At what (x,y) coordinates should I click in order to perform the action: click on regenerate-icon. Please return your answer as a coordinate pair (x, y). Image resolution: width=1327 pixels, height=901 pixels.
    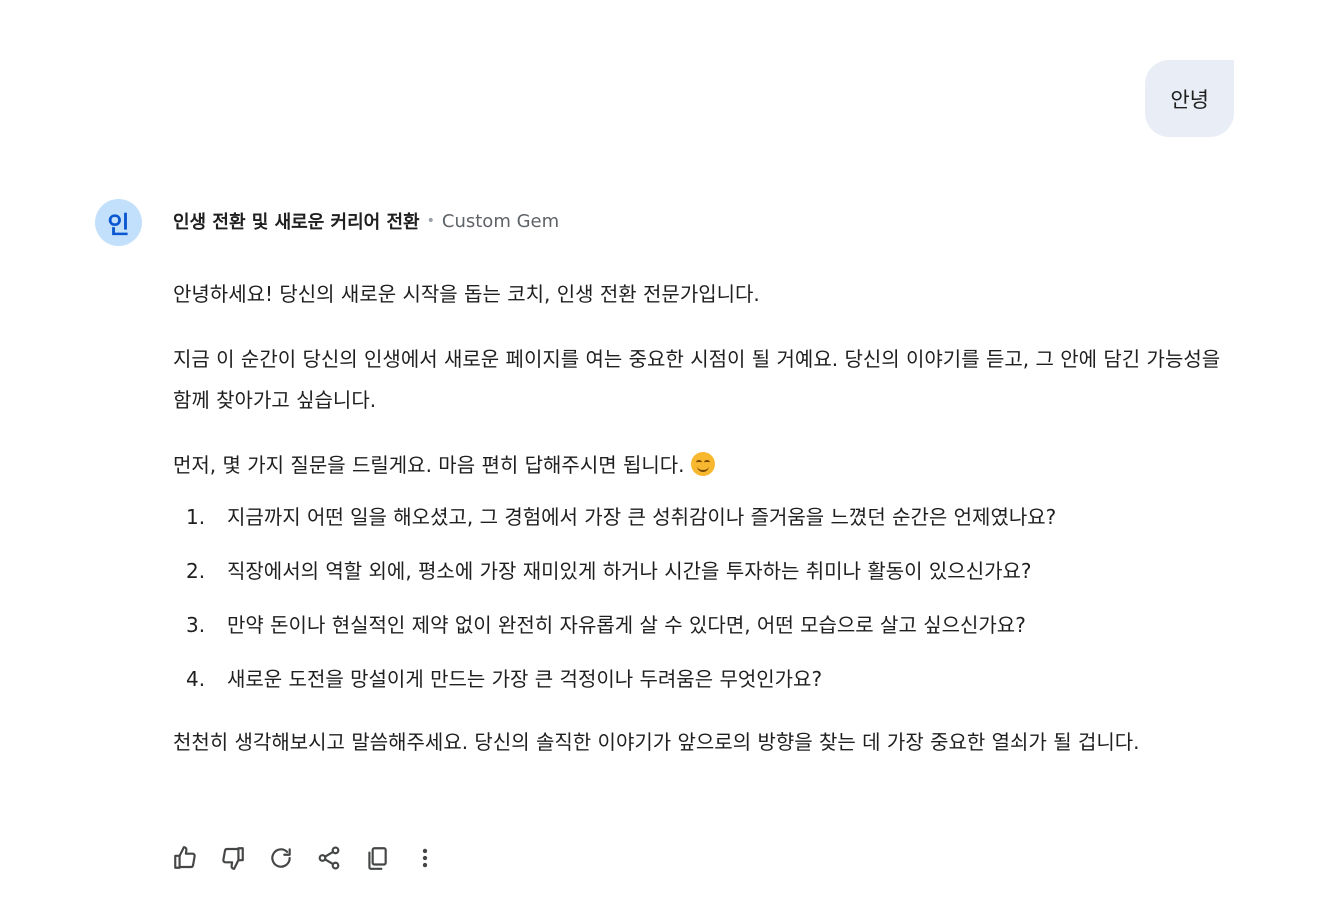
    Looking at the image, I should click on (281, 858).